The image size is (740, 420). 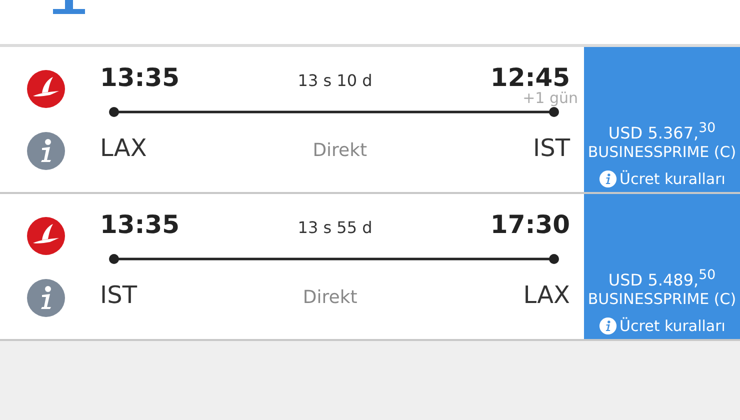 What do you see at coordinates (123, 148) in the screenshot?
I see `origin-airport: LAX` at bounding box center [123, 148].